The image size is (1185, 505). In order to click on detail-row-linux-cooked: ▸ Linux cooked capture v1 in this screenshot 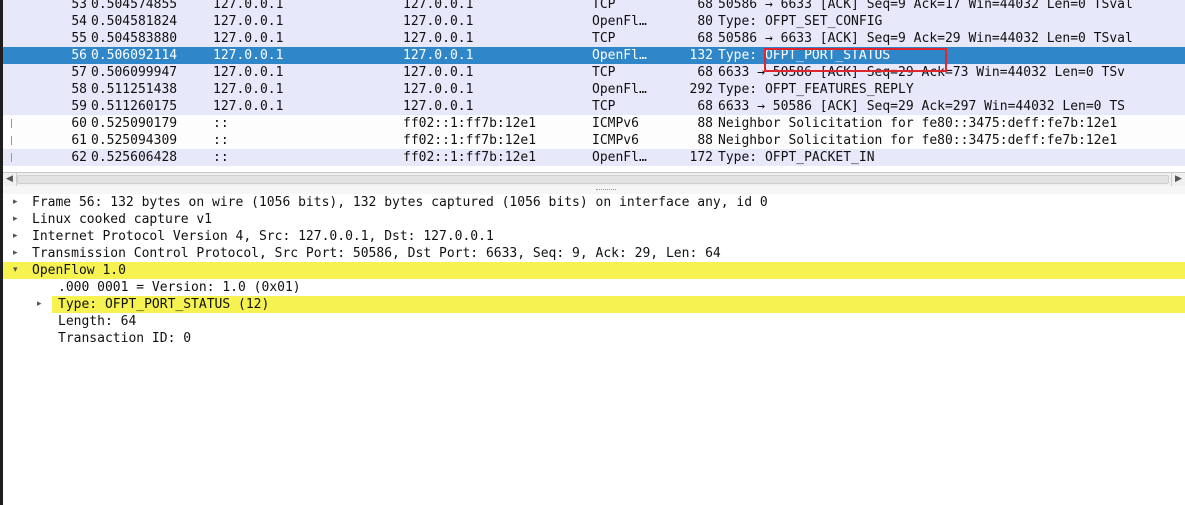, I will do `click(594, 219)`.